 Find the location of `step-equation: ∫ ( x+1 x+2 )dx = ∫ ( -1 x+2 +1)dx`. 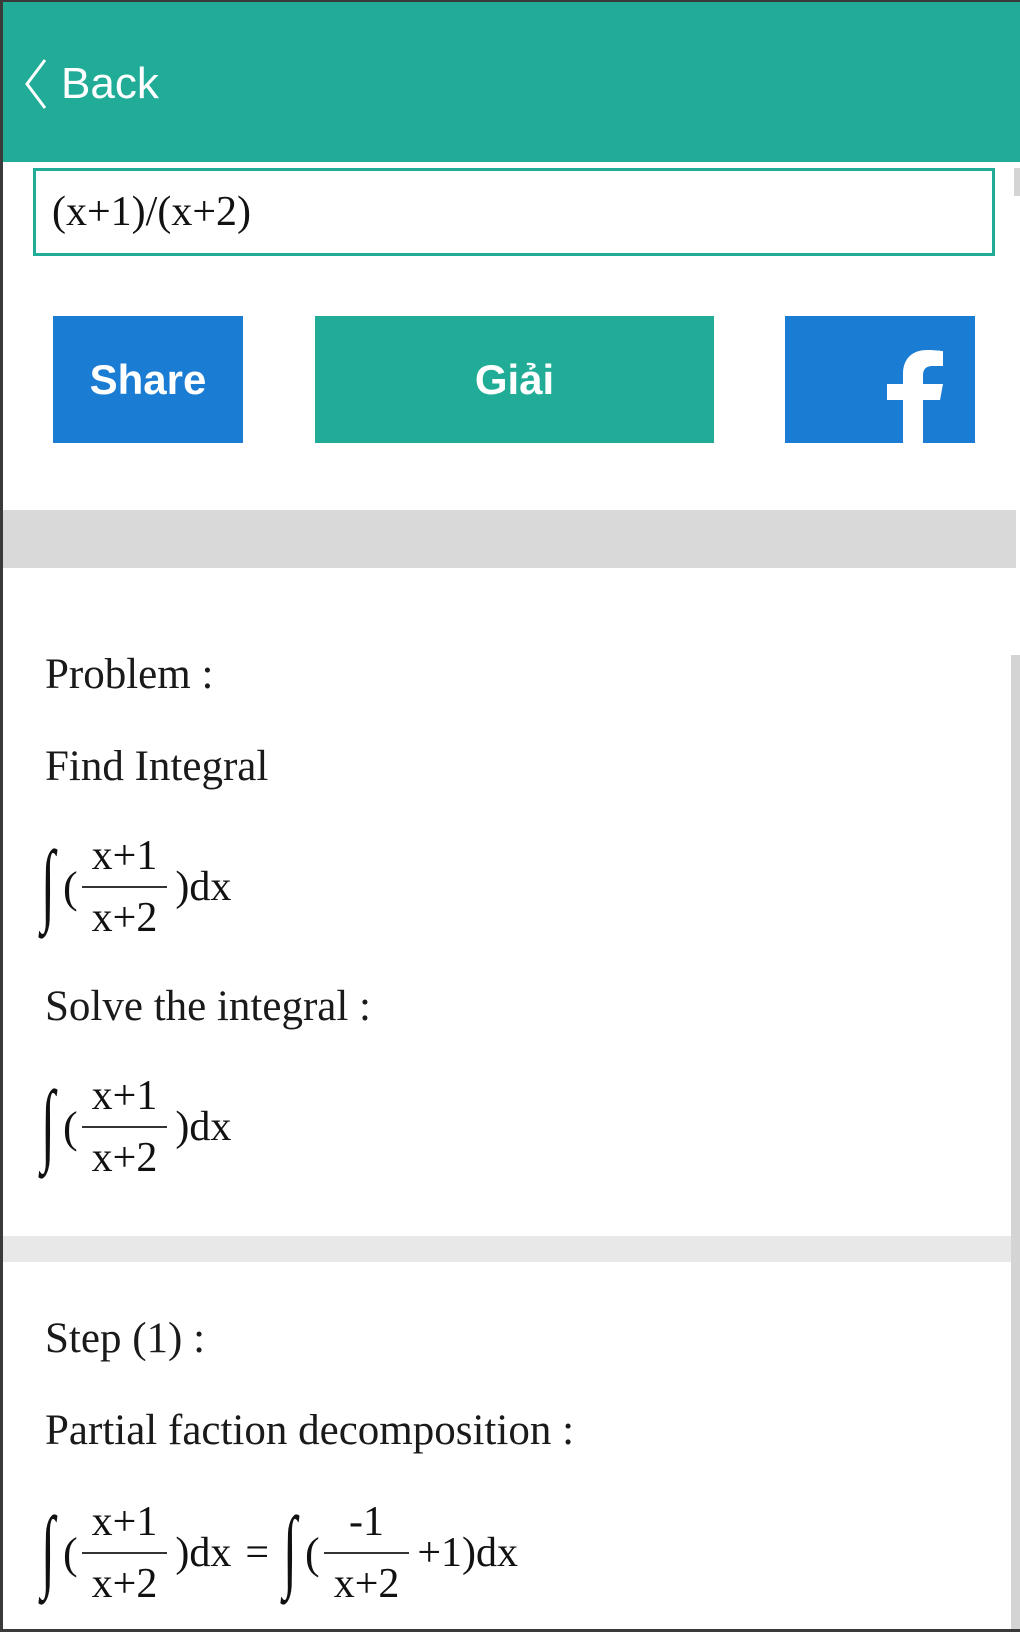

step-equation: ∫ ( x+1 x+2 )dx = ∫ ( -1 x+2 +1)dx is located at coordinates (279, 1553).